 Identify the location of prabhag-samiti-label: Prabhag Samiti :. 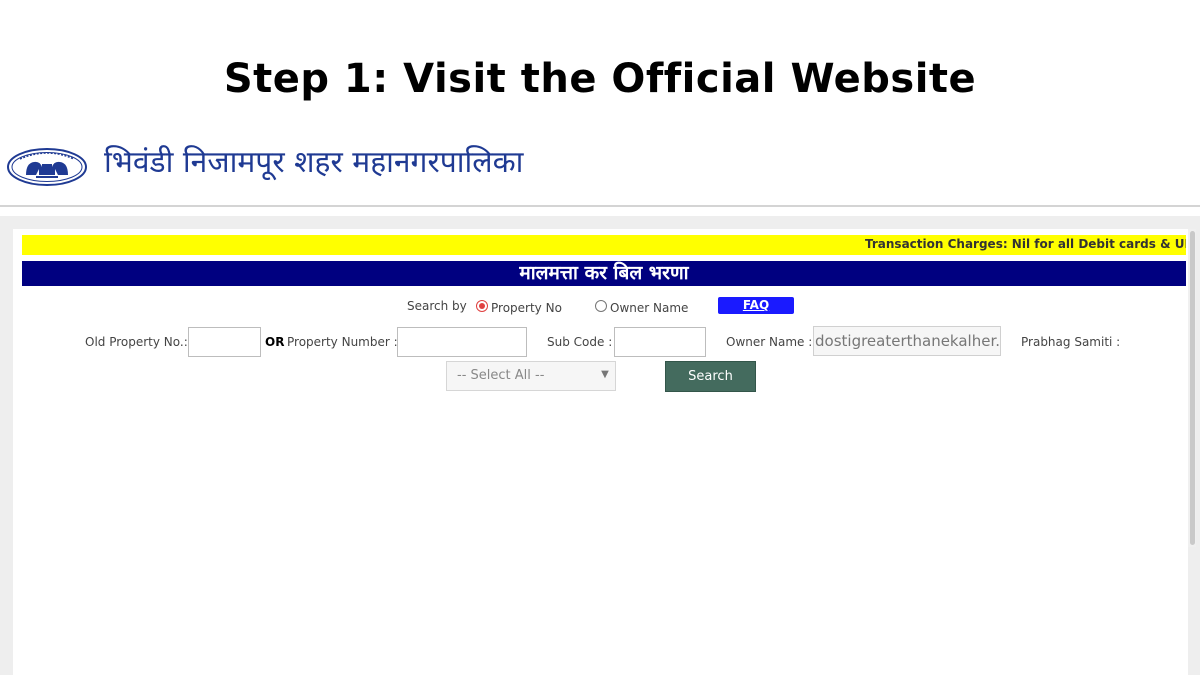
(1071, 342).